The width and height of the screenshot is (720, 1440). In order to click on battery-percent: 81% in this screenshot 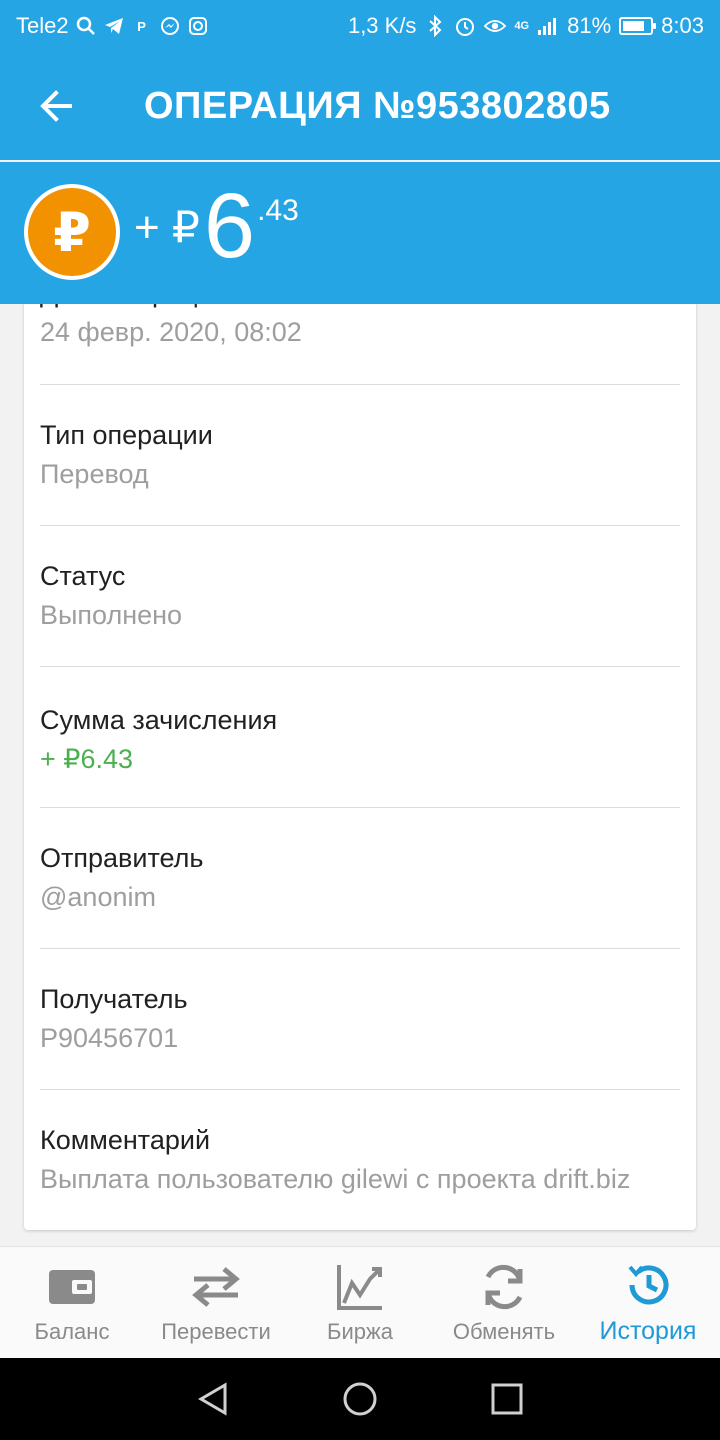, I will do `click(589, 25)`.